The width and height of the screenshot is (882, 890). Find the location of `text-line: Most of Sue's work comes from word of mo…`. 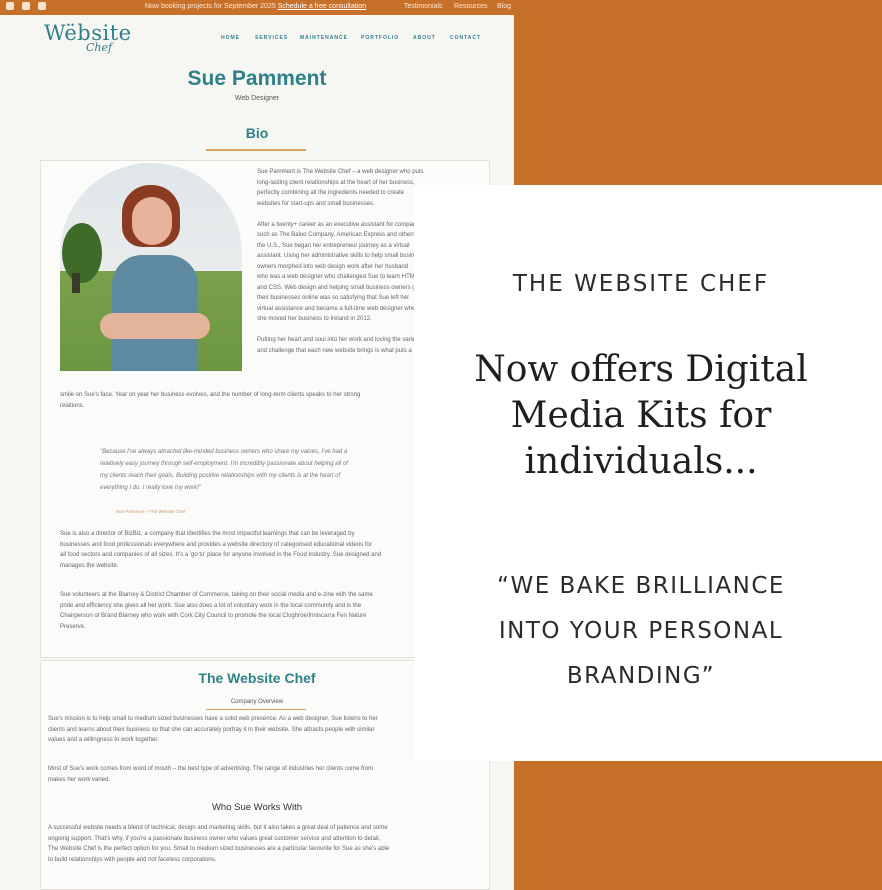

text-line: Most of Sue's work comes from word of mo… is located at coordinates (211, 769).